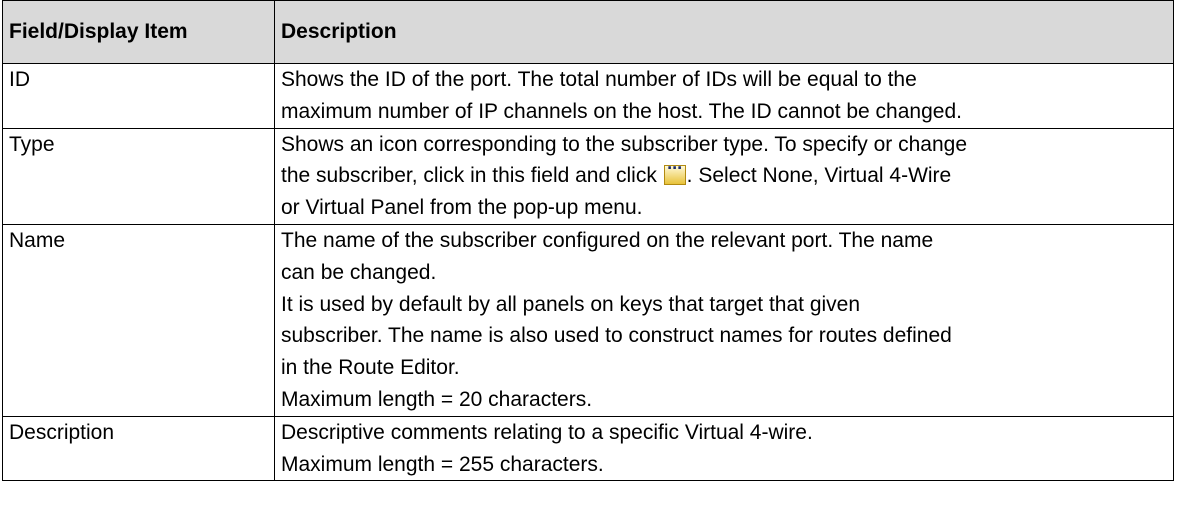  I want to click on description-line: or Virtual Panel from the pop-up menu., so click(462, 208).